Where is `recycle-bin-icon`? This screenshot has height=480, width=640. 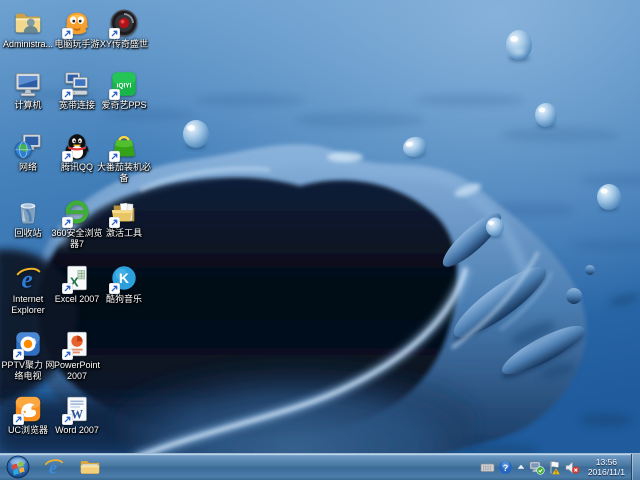
recycle-bin-icon is located at coordinates (28, 212).